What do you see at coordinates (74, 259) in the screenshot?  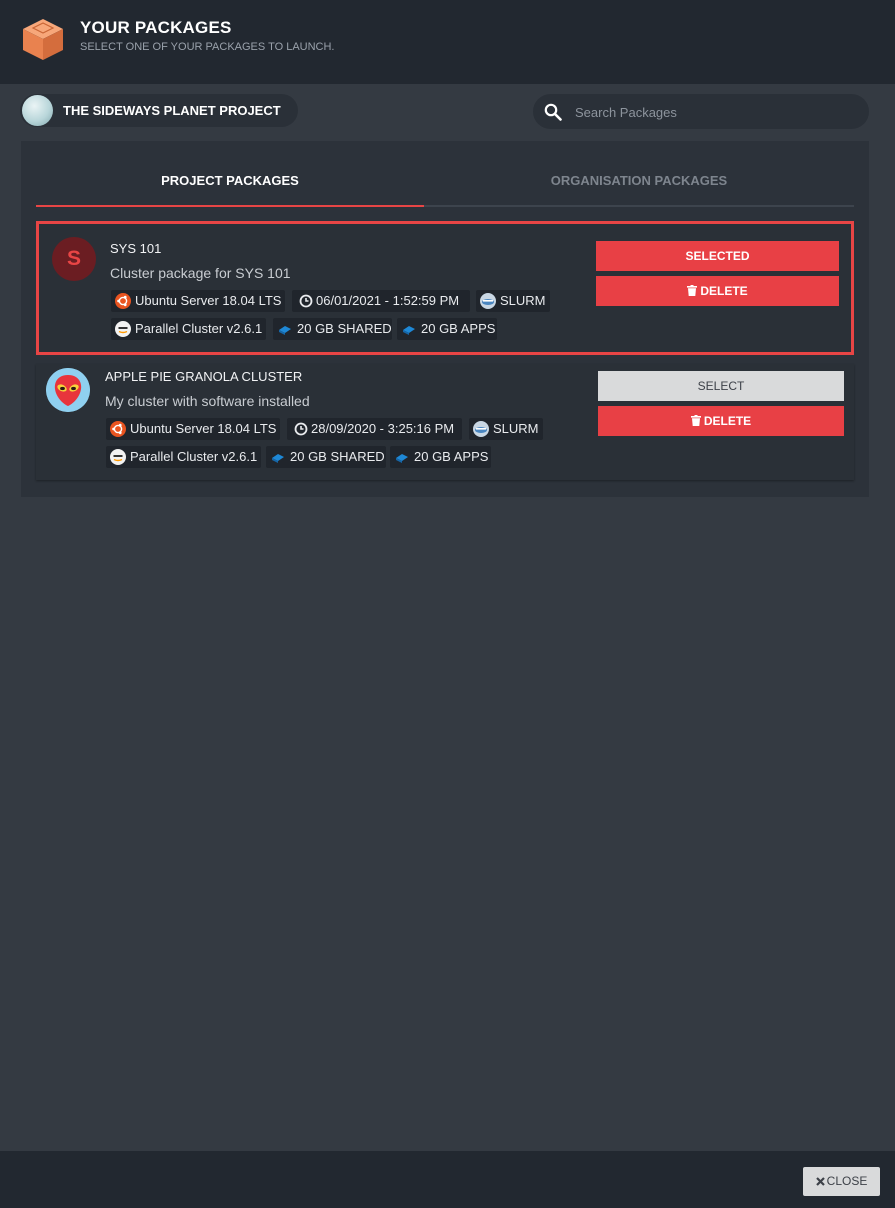 I see `package-avatar: S` at bounding box center [74, 259].